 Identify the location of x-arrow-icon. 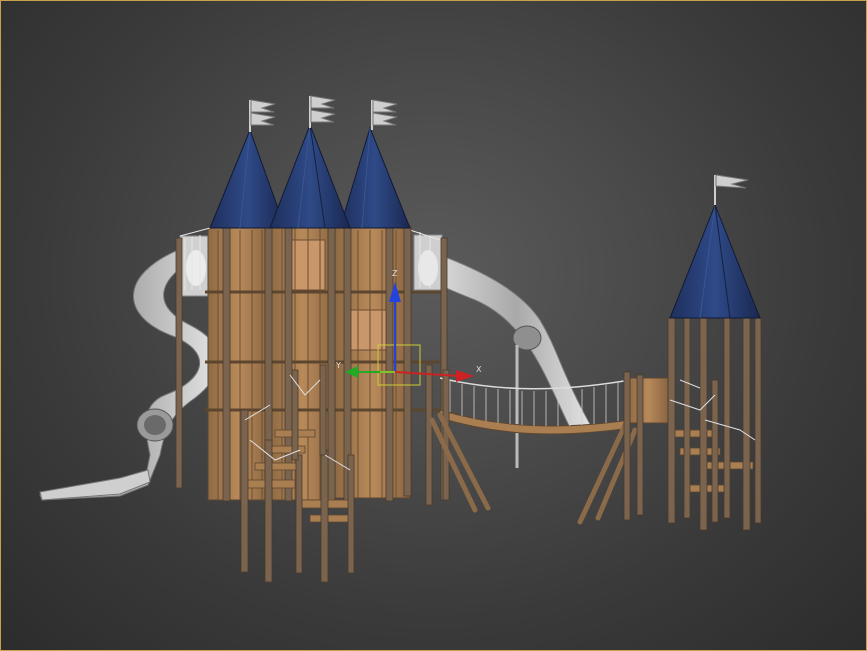
(465, 376).